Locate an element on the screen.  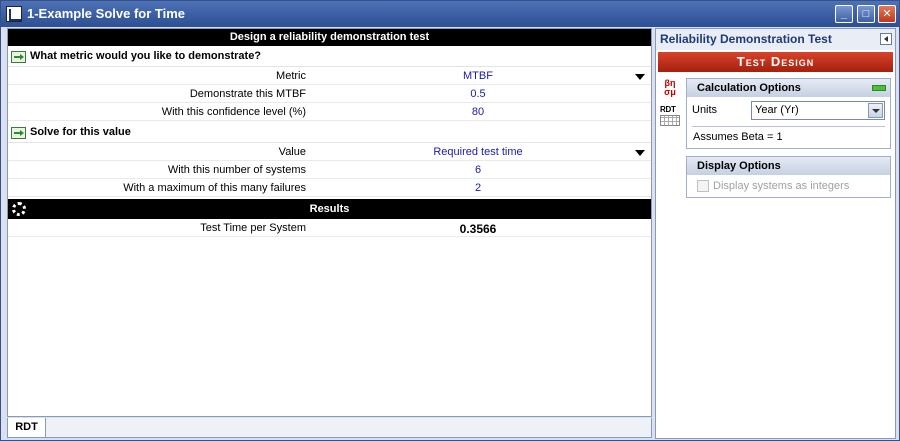
grid-icon is located at coordinates (670, 120).